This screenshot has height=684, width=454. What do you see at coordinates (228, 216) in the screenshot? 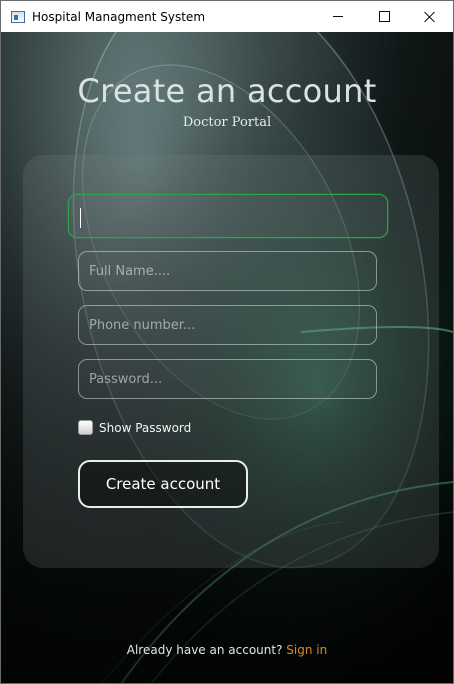
I see `first-input` at bounding box center [228, 216].